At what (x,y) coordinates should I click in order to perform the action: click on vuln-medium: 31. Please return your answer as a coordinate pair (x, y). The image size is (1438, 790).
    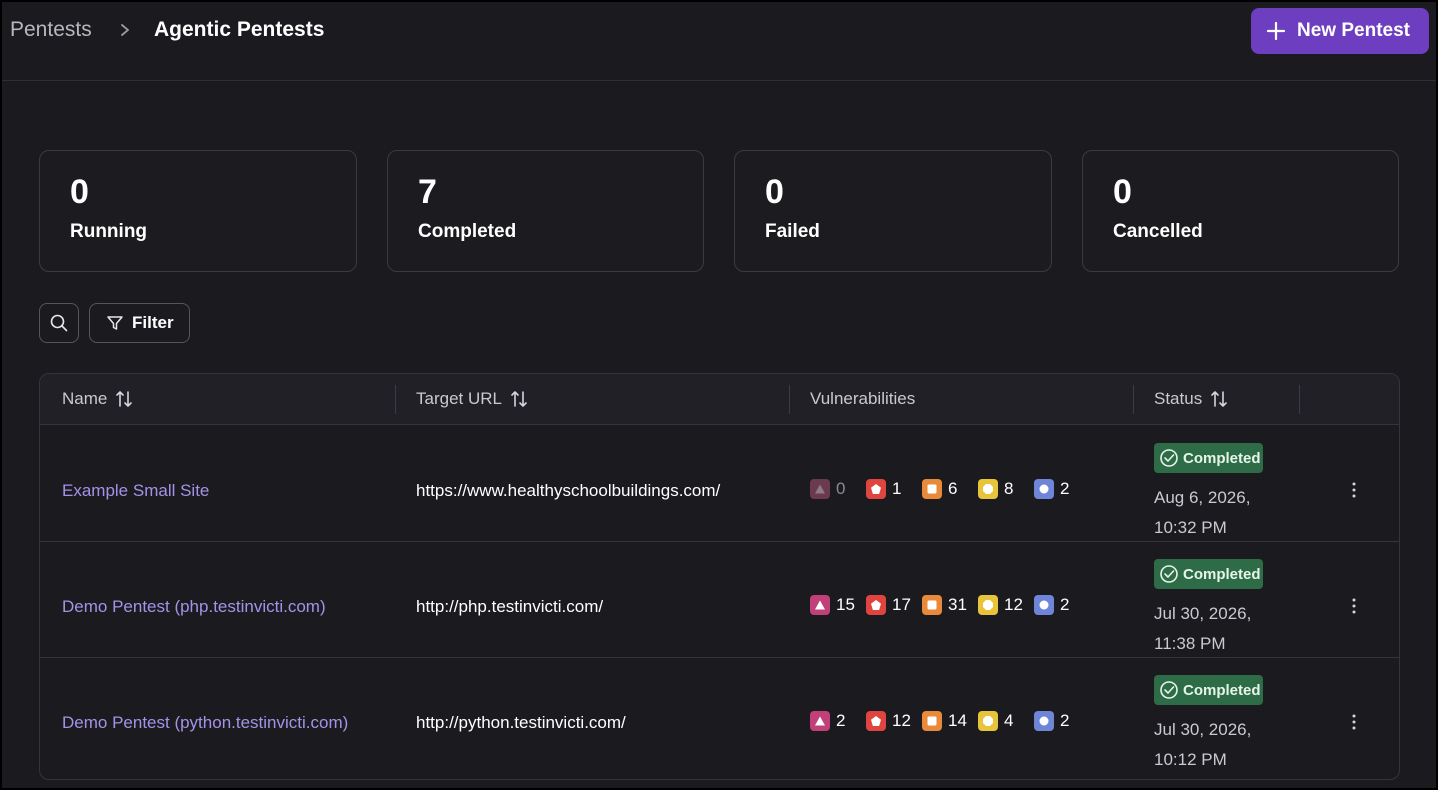
    Looking at the image, I should click on (950, 605).